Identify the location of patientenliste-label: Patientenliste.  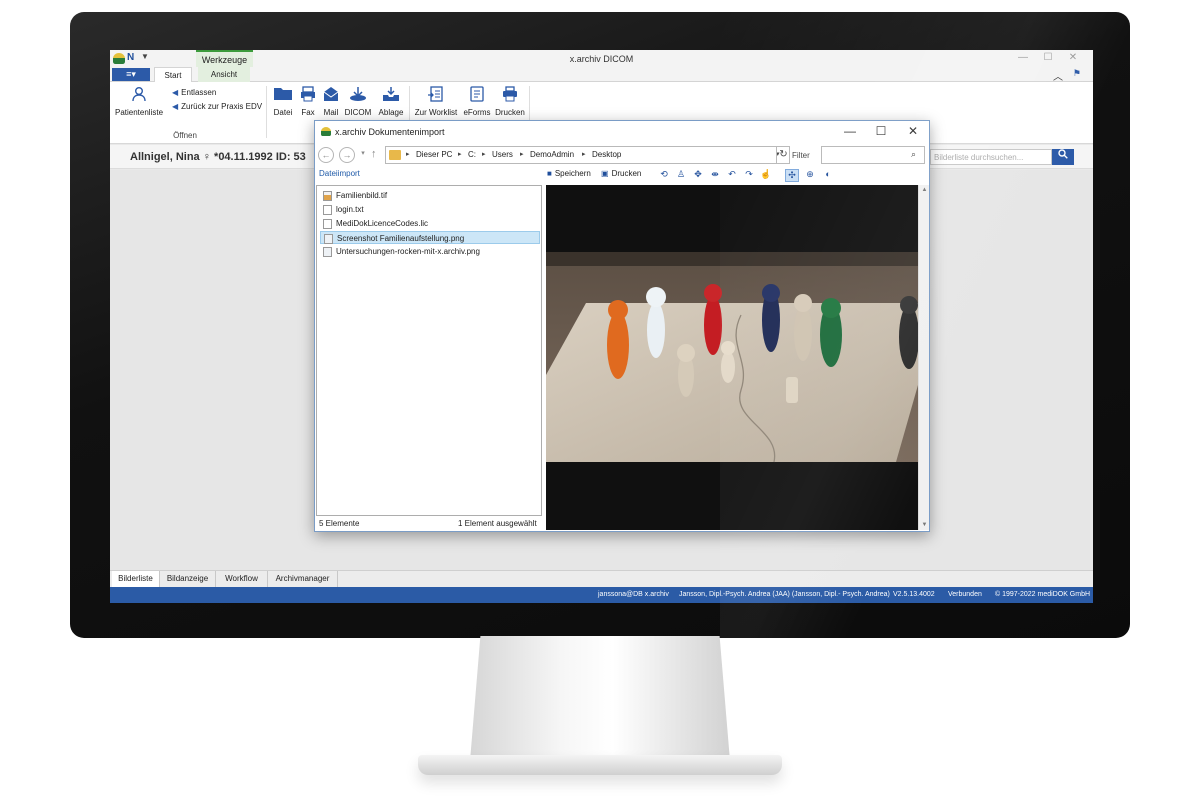
(139, 112).